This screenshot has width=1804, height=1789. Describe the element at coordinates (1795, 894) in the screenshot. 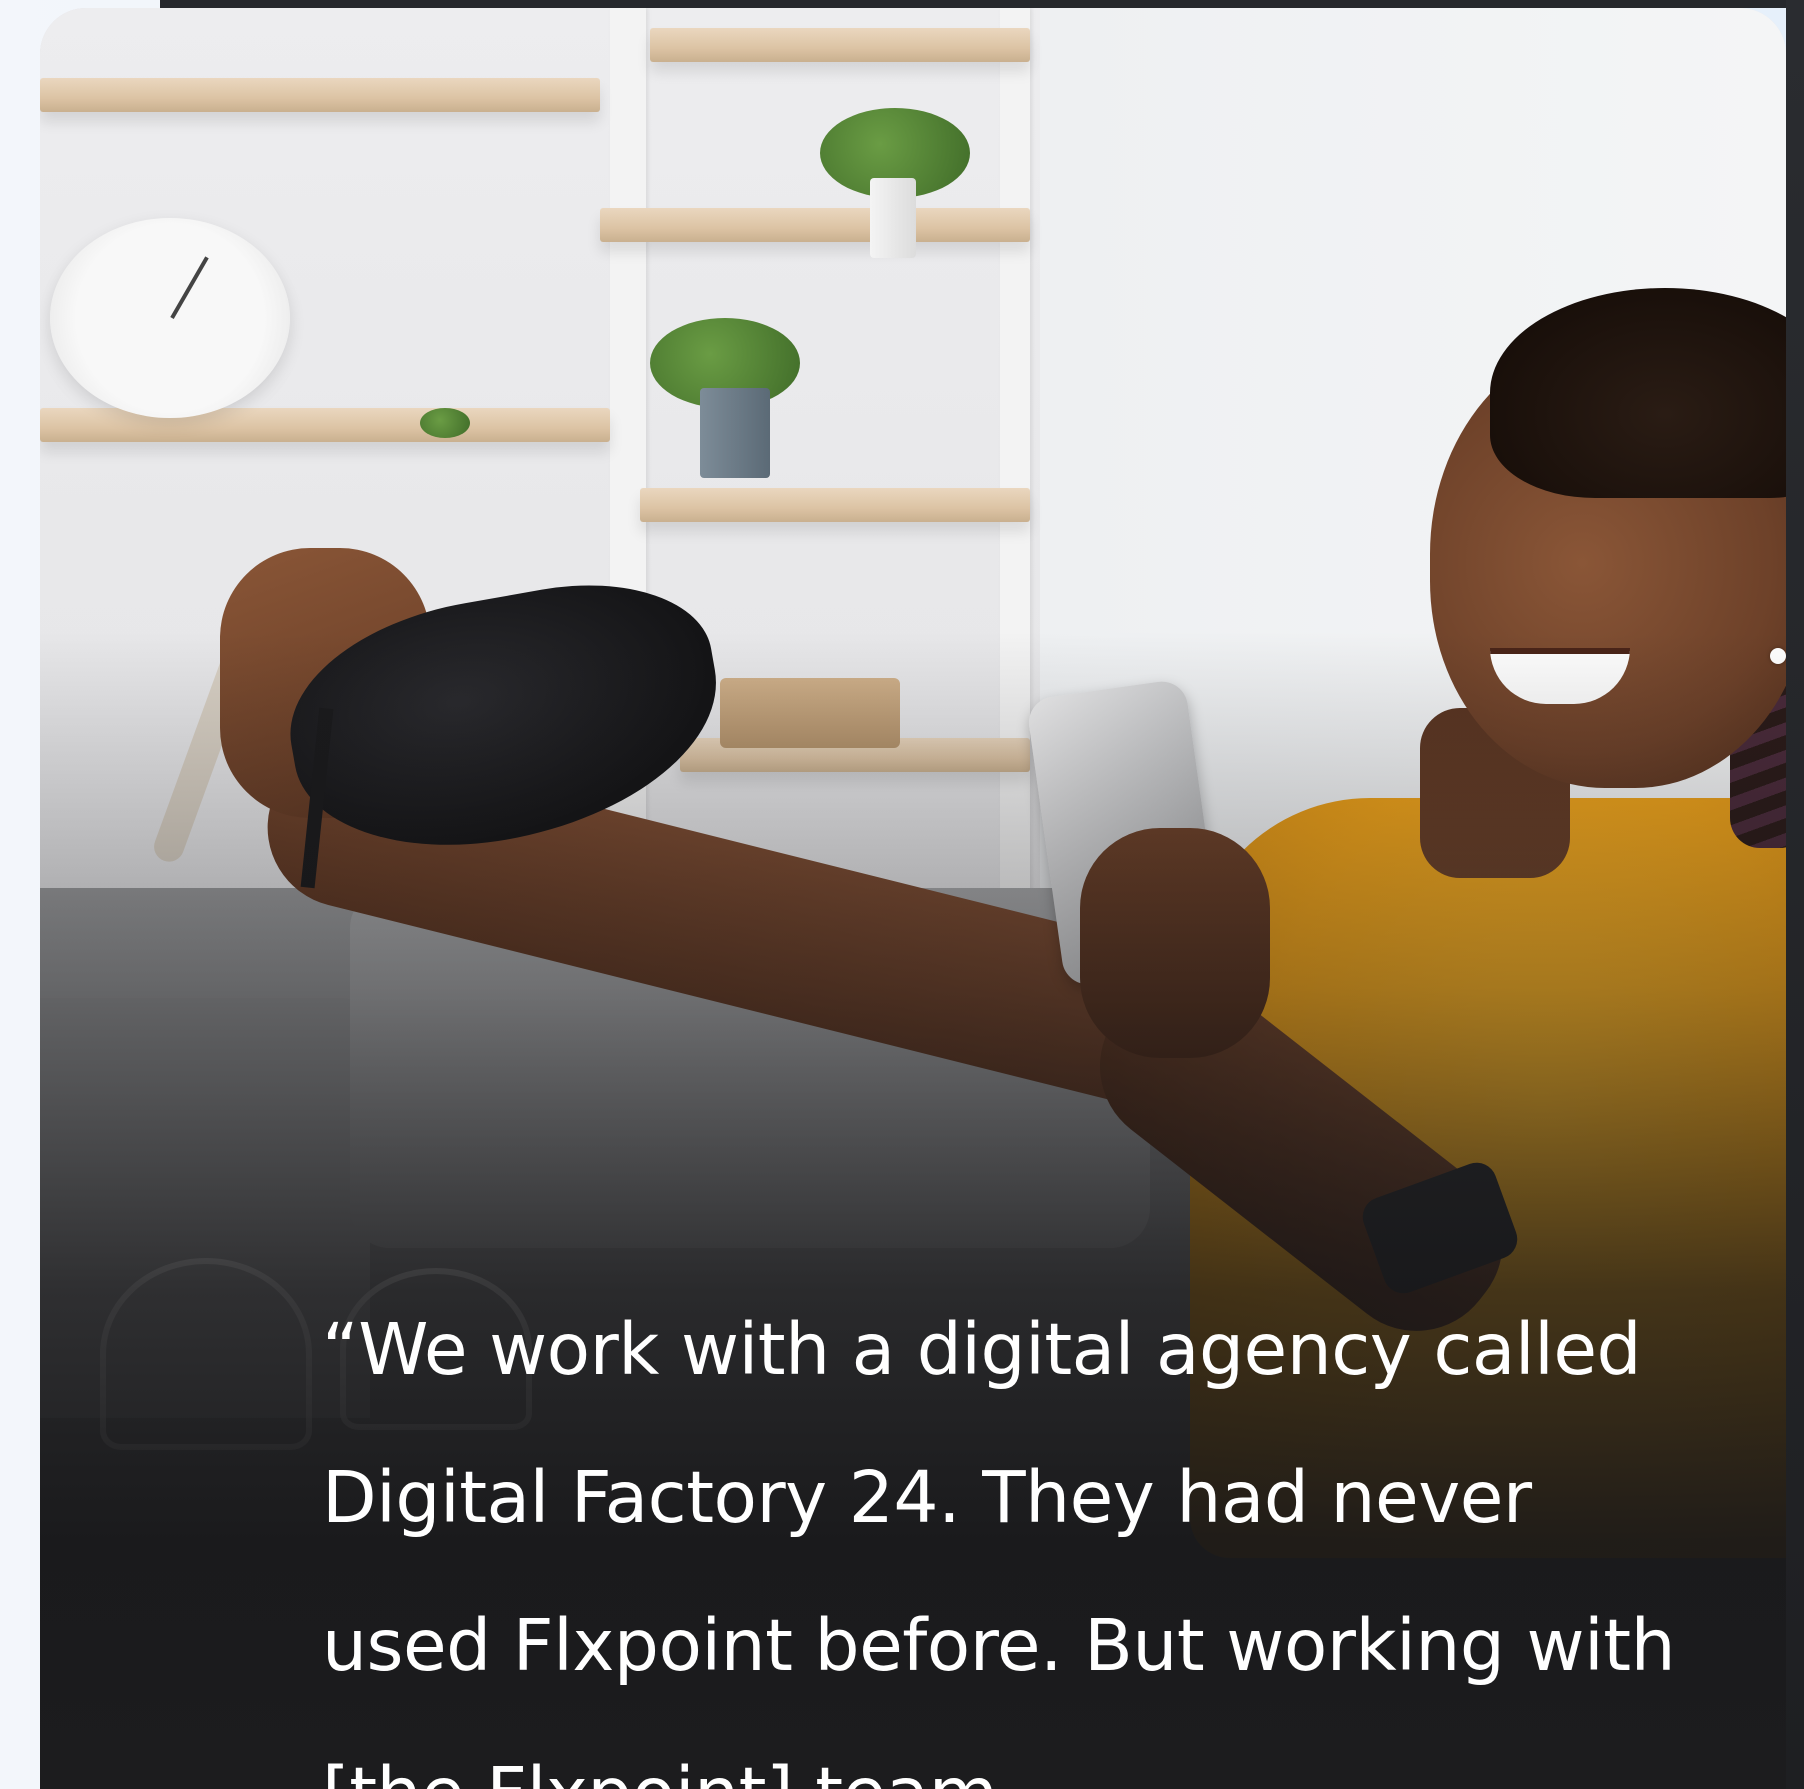

I see `right-edge-panel` at that location.